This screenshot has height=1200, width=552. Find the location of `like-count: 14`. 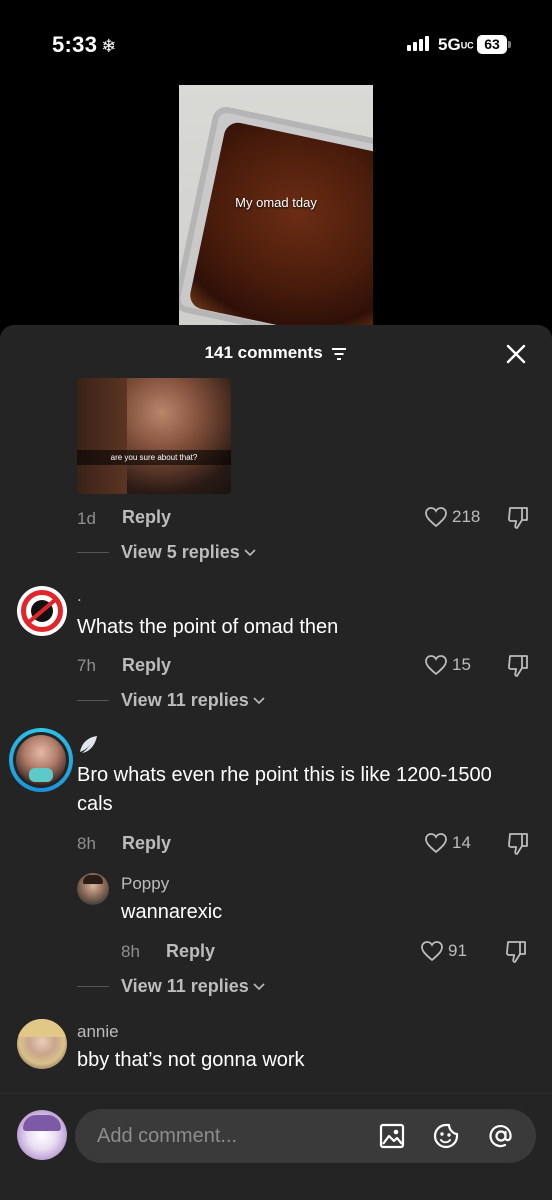

like-count: 14 is located at coordinates (461, 842).